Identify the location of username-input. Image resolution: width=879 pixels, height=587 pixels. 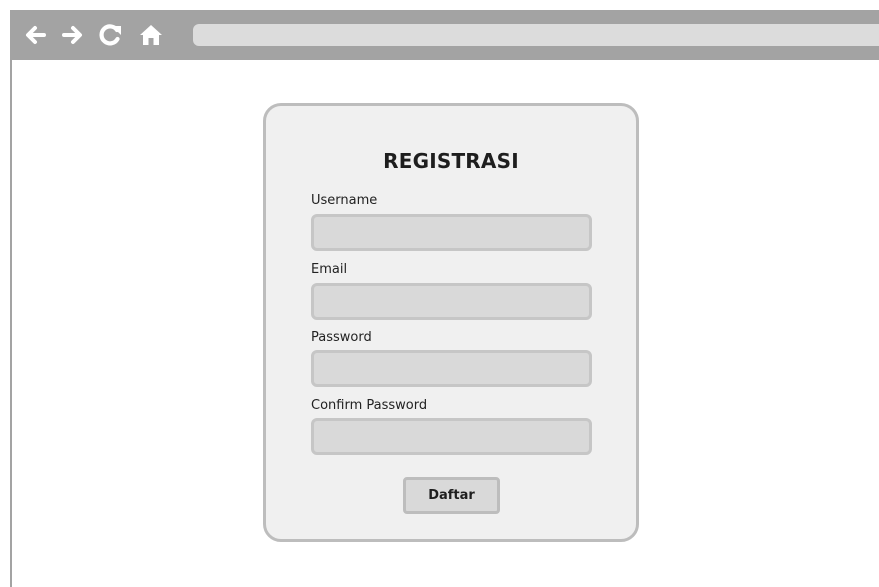
(451, 232).